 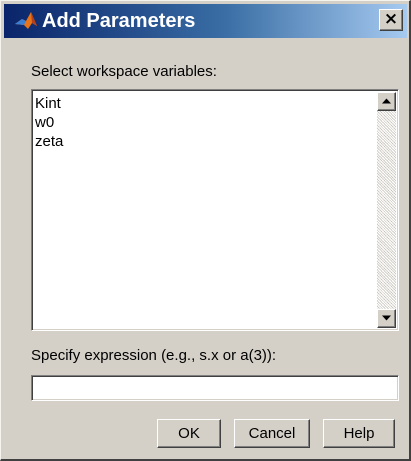 What do you see at coordinates (215, 388) in the screenshot?
I see `expression-input` at bounding box center [215, 388].